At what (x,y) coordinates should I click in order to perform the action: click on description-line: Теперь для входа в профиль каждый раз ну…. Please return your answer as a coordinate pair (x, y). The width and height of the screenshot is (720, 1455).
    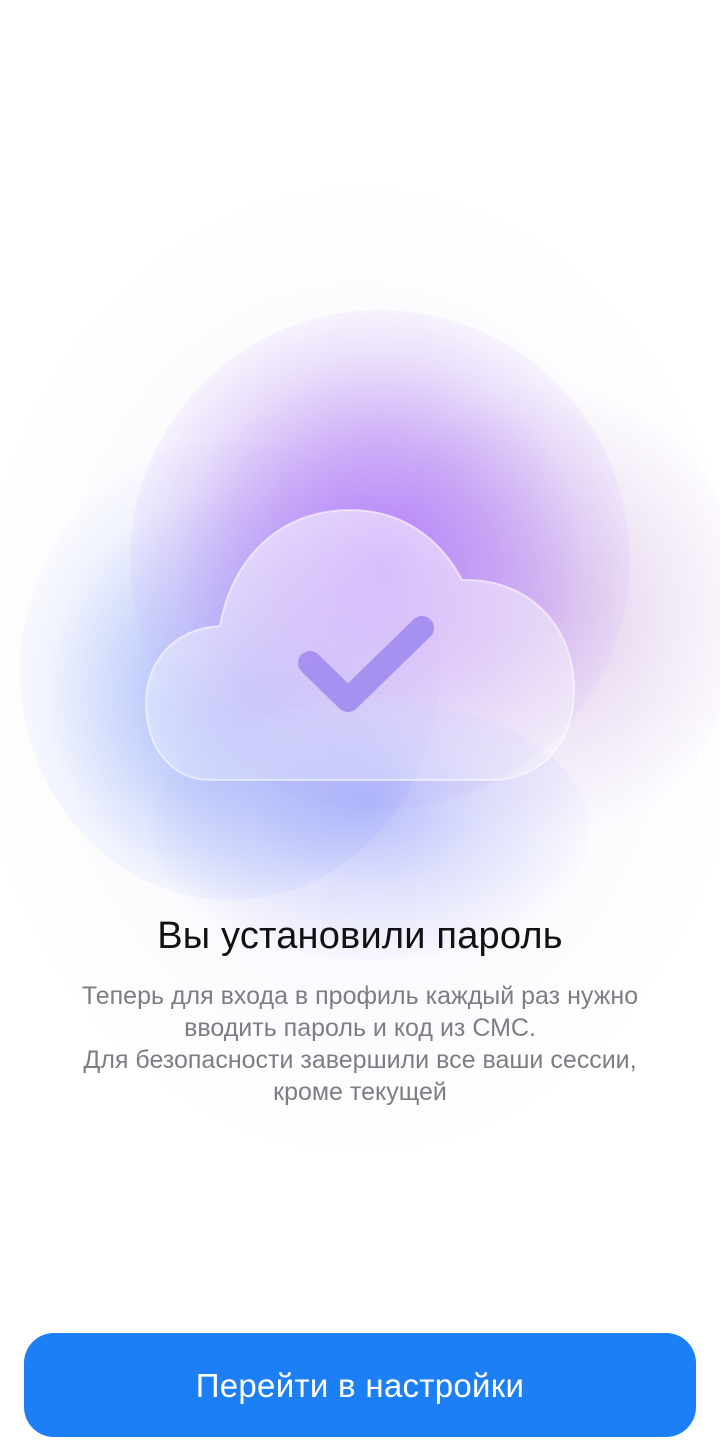
    Looking at the image, I should click on (360, 996).